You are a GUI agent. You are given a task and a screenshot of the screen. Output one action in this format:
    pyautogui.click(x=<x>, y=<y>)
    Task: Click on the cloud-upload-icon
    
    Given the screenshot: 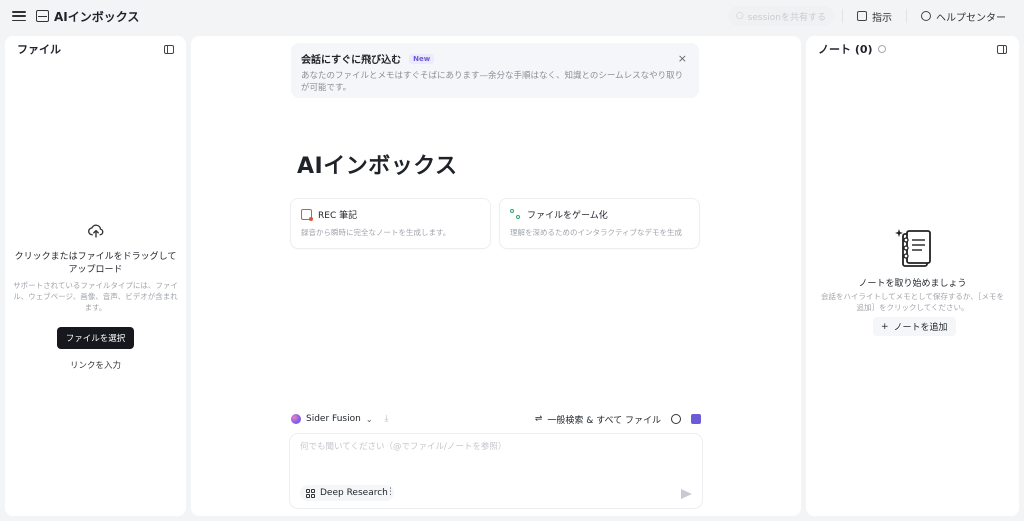 What is the action you would take?
    pyautogui.click(x=95, y=231)
    